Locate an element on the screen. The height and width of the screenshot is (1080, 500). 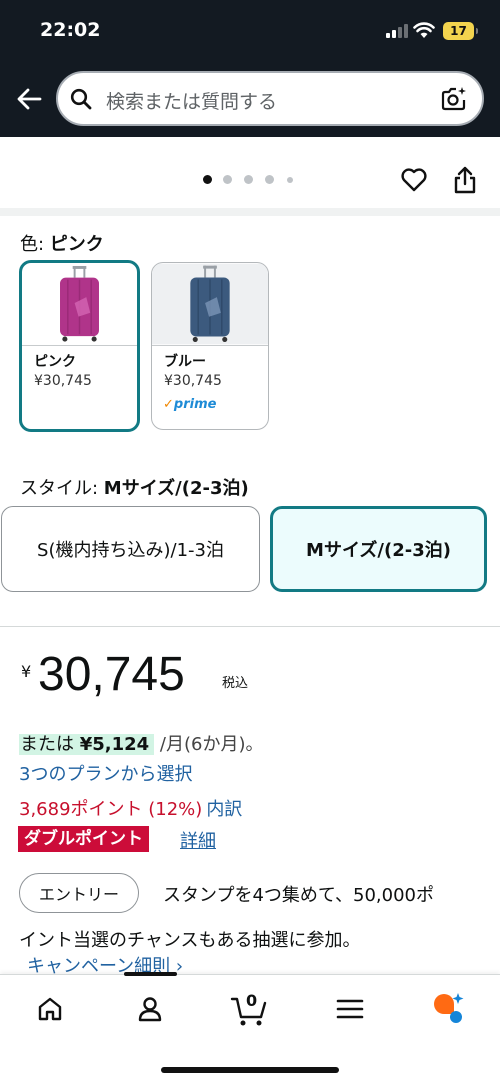
color-option-pink: ピンク ¥30,745 is located at coordinates (79, 346).